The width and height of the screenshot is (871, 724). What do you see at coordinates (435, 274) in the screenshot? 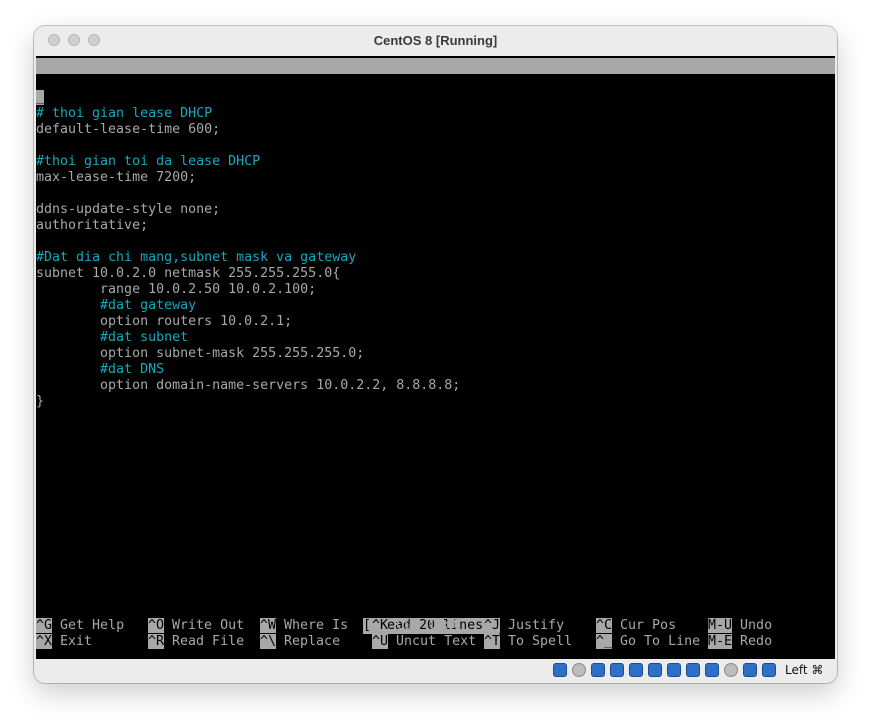
I see `editor-line: subnet 10.0.2.0 netmask 255.255.255.0{` at bounding box center [435, 274].